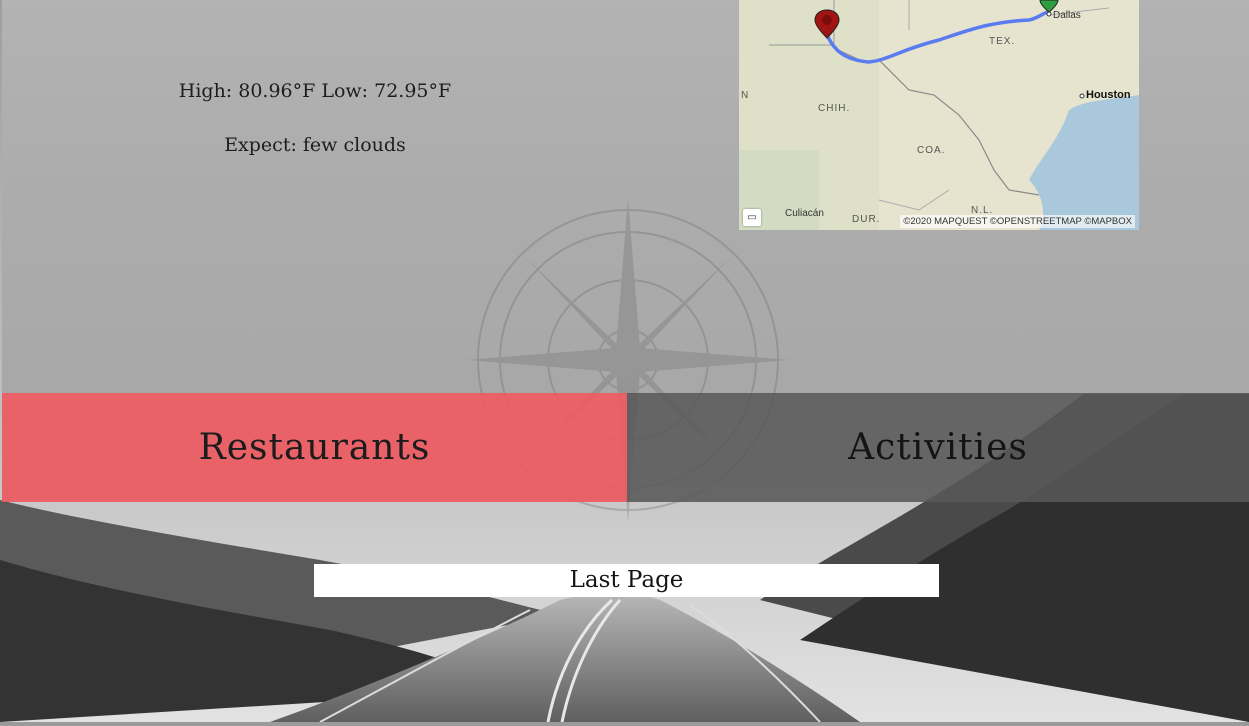  I want to click on map-label-tex: TEX., so click(1002, 41).